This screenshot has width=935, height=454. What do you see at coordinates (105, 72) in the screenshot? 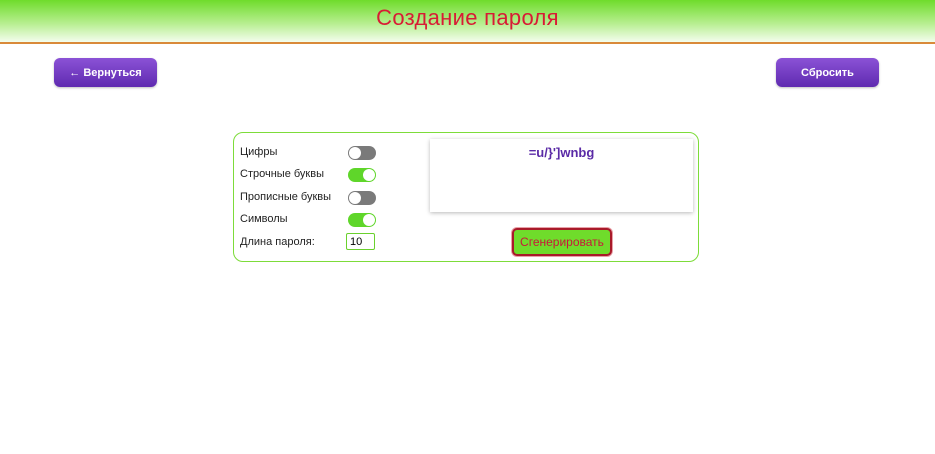
I see `back-button: ← Вернуться` at bounding box center [105, 72].